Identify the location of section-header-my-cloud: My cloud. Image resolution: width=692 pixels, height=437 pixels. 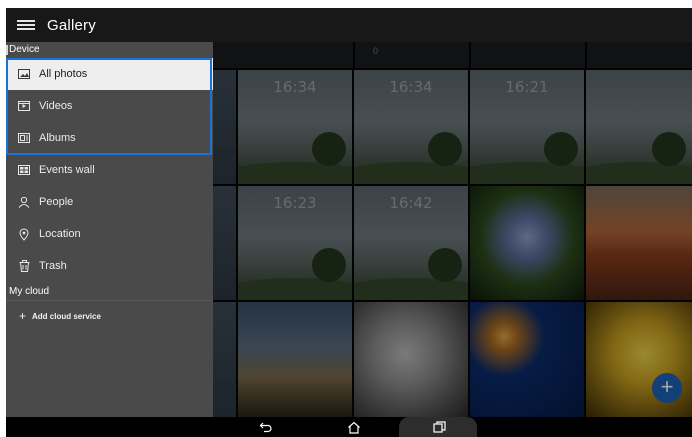
(29, 291).